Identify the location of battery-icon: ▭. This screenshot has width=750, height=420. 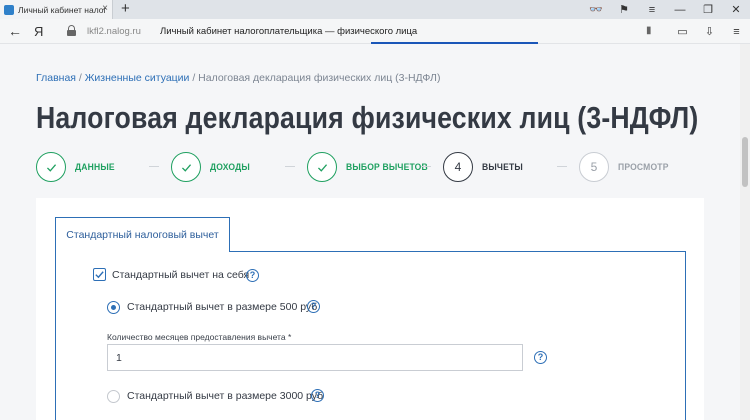
(682, 31).